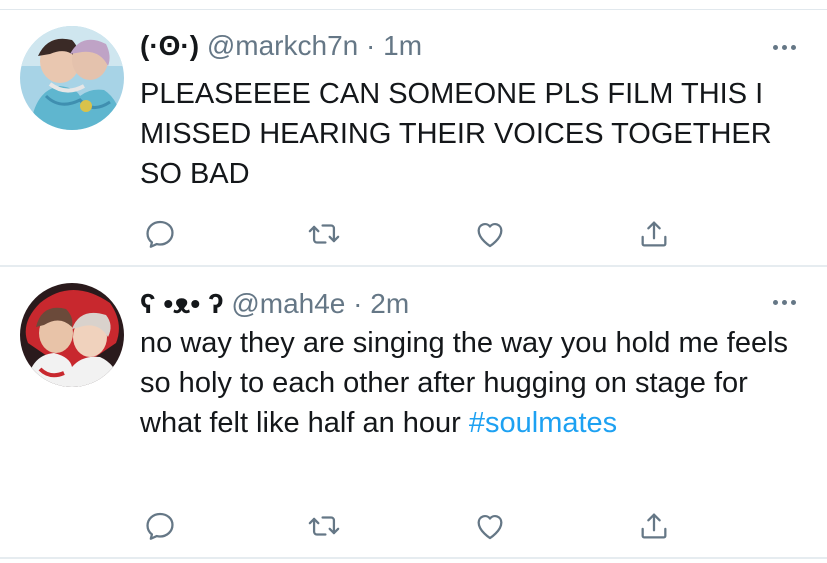  What do you see at coordinates (543, 423) in the screenshot?
I see `hashtag-link: #soulmates` at bounding box center [543, 423].